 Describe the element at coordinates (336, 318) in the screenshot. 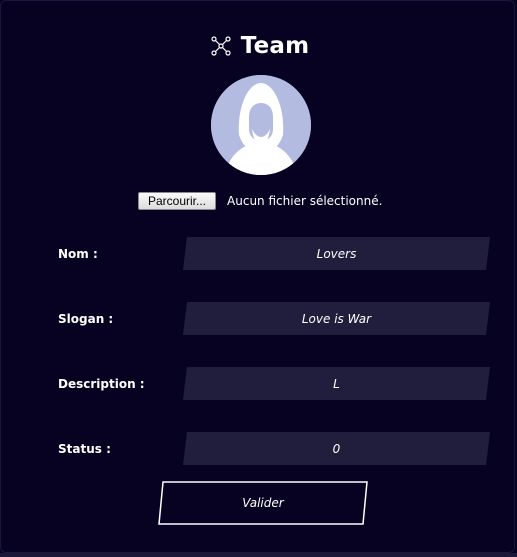

I see `slogan-field: Love is War` at that location.